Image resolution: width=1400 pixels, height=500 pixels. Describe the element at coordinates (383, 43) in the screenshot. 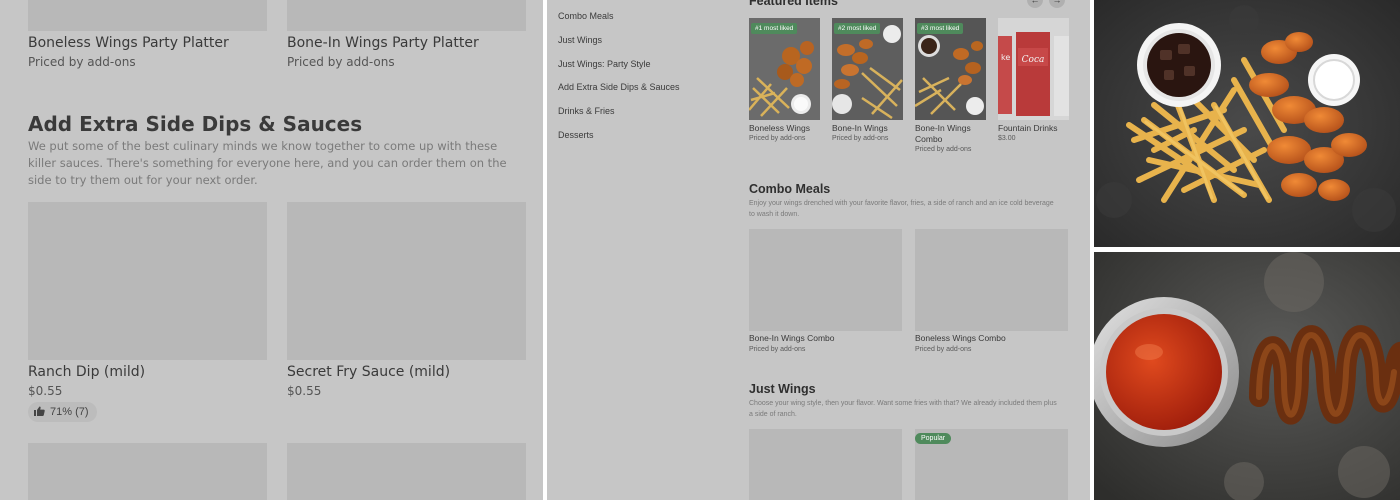

I see `item-name: Bone-In Wings Party Platter` at that location.